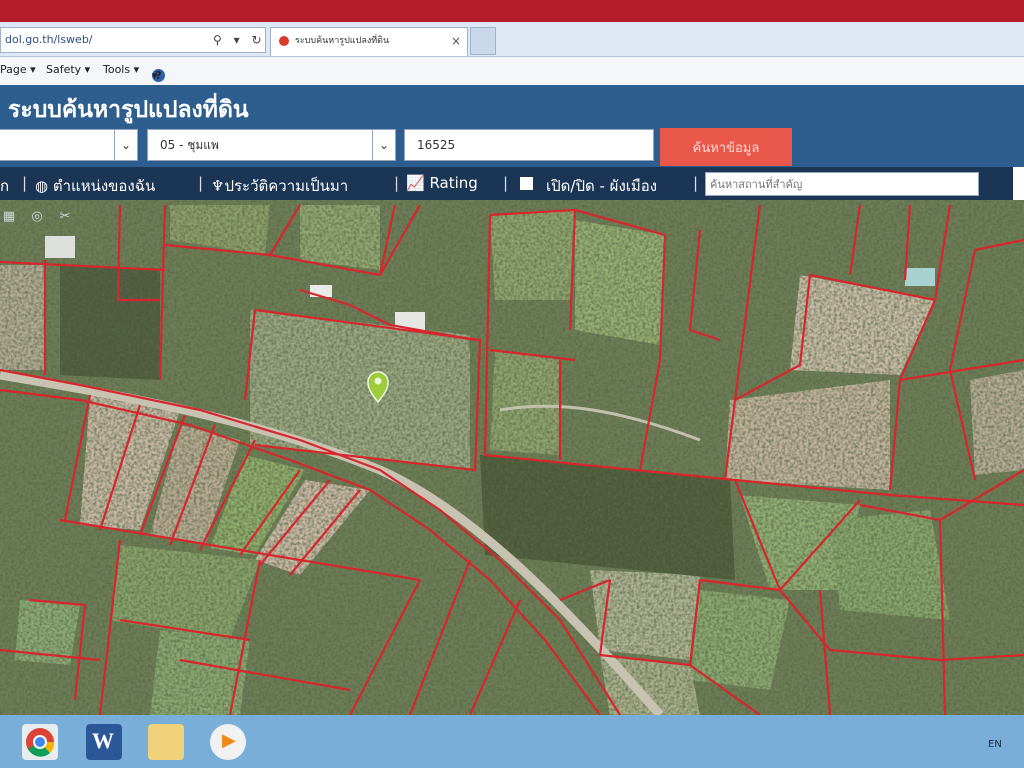 This screenshot has height=768, width=1024. Describe the element at coordinates (104, 742) in the screenshot. I see `word-icon: W` at that location.